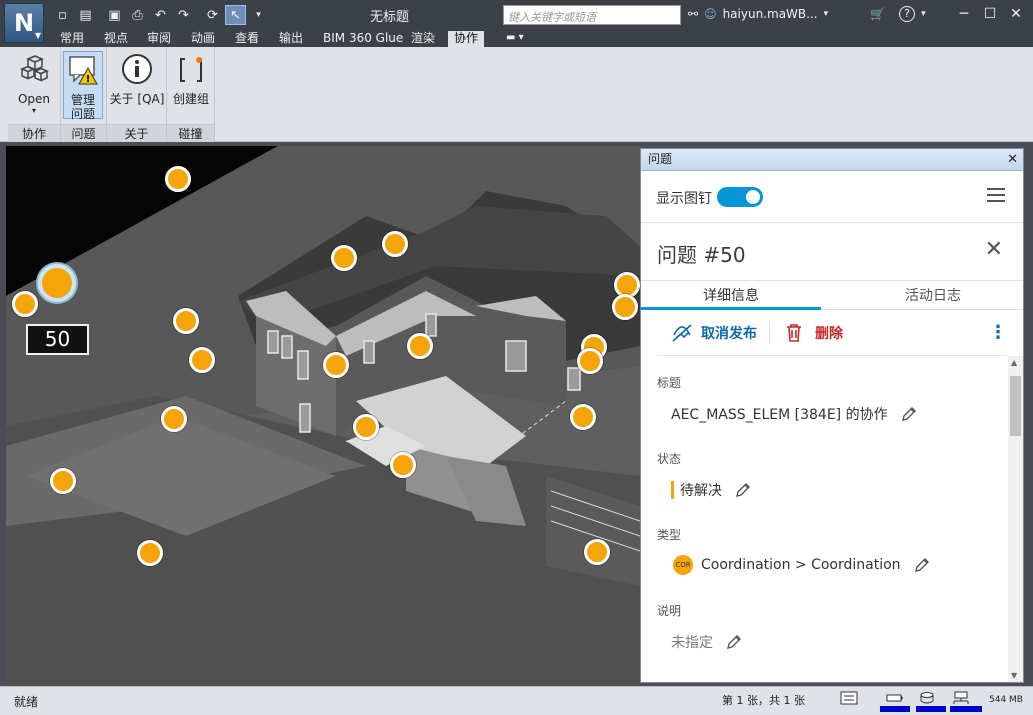  Describe the element at coordinates (927, 698) in the screenshot. I see `disk-icon` at that location.